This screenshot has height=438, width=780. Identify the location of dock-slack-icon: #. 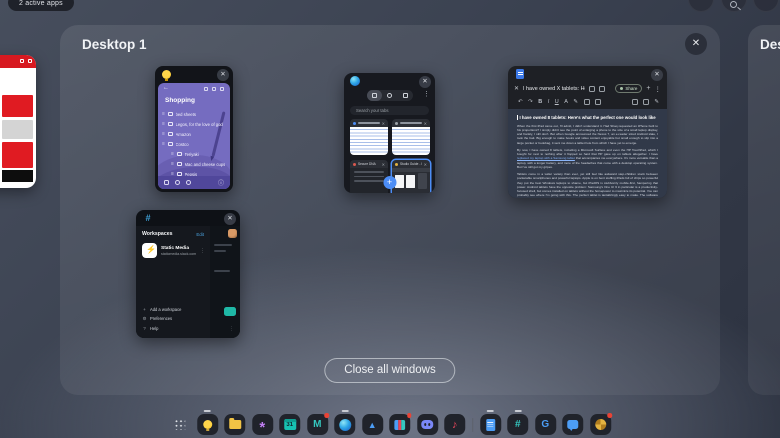
(518, 422).